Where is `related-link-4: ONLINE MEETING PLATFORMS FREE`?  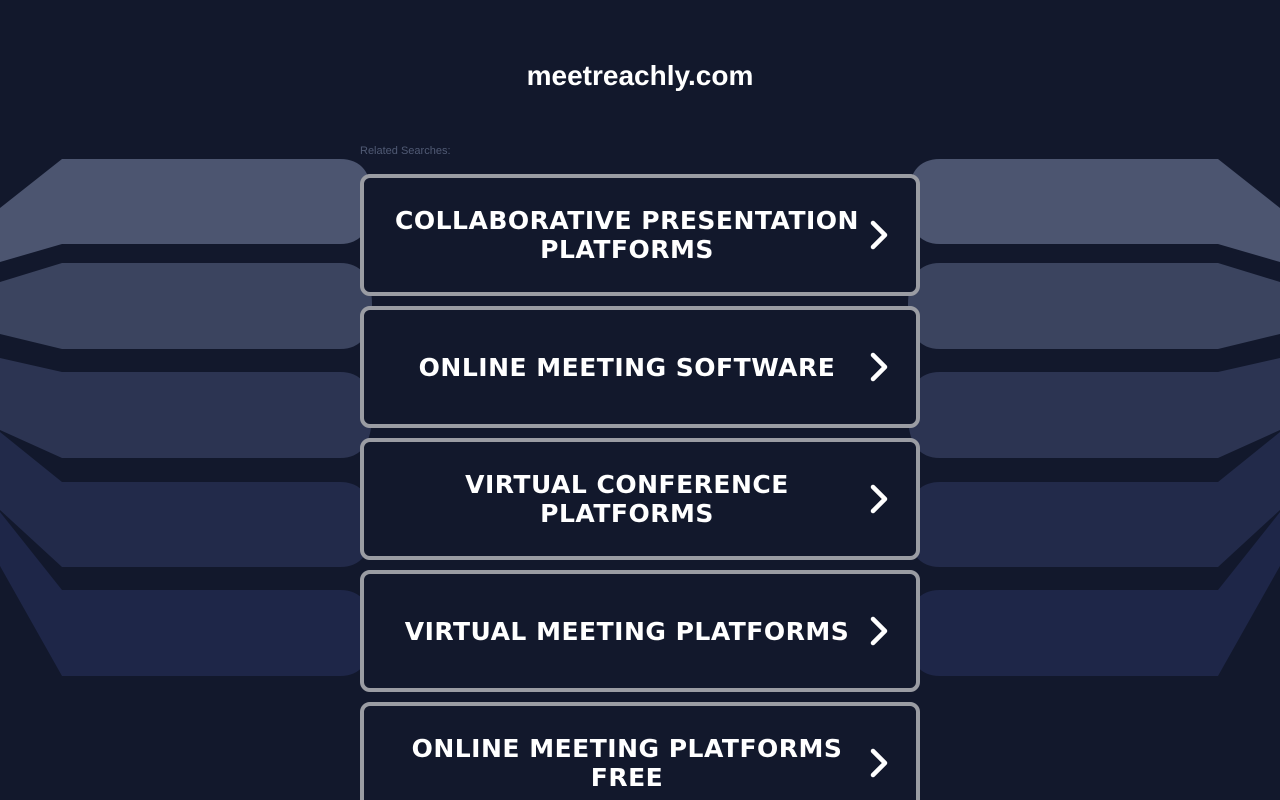 related-link-4: ONLINE MEETING PLATFORMS FREE is located at coordinates (640, 751).